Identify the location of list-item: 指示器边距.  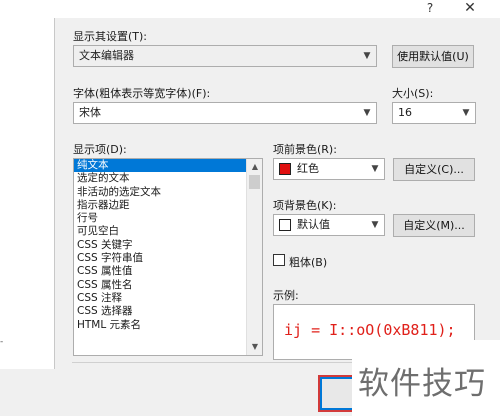
(160, 205).